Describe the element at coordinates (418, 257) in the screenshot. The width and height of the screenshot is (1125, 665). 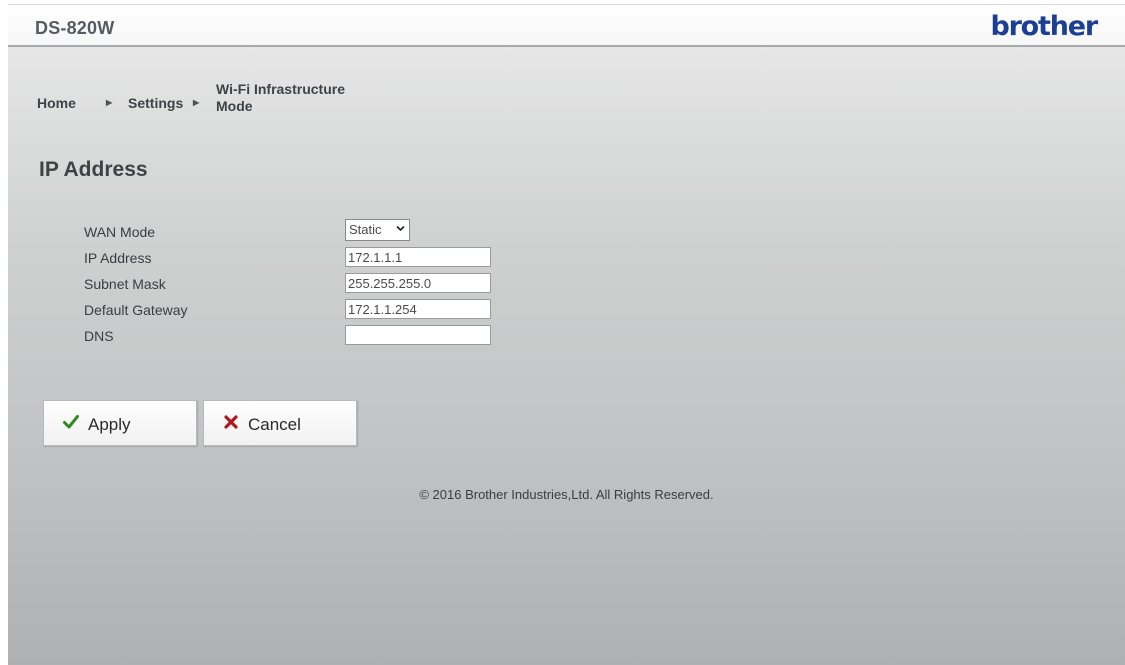
I see `ip-address-input` at that location.